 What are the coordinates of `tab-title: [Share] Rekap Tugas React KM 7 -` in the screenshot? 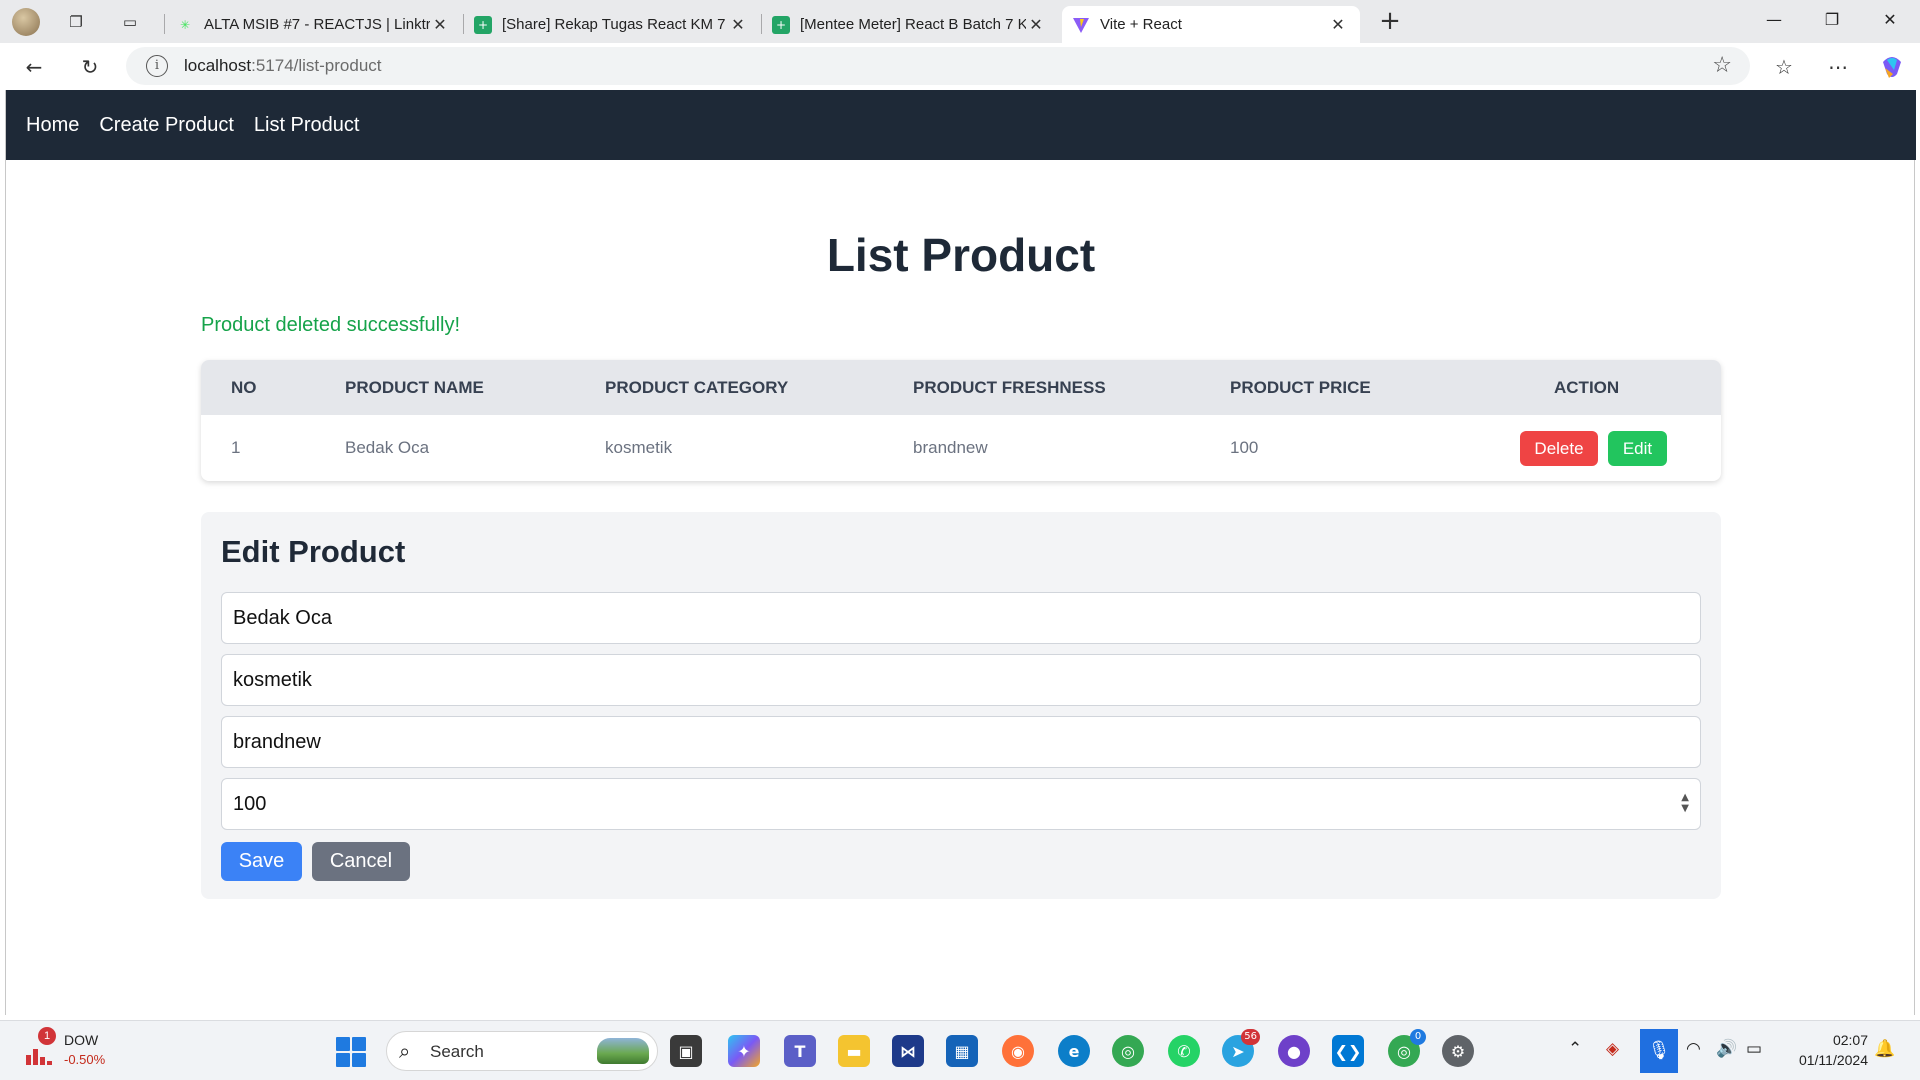 It's located at (615, 24).